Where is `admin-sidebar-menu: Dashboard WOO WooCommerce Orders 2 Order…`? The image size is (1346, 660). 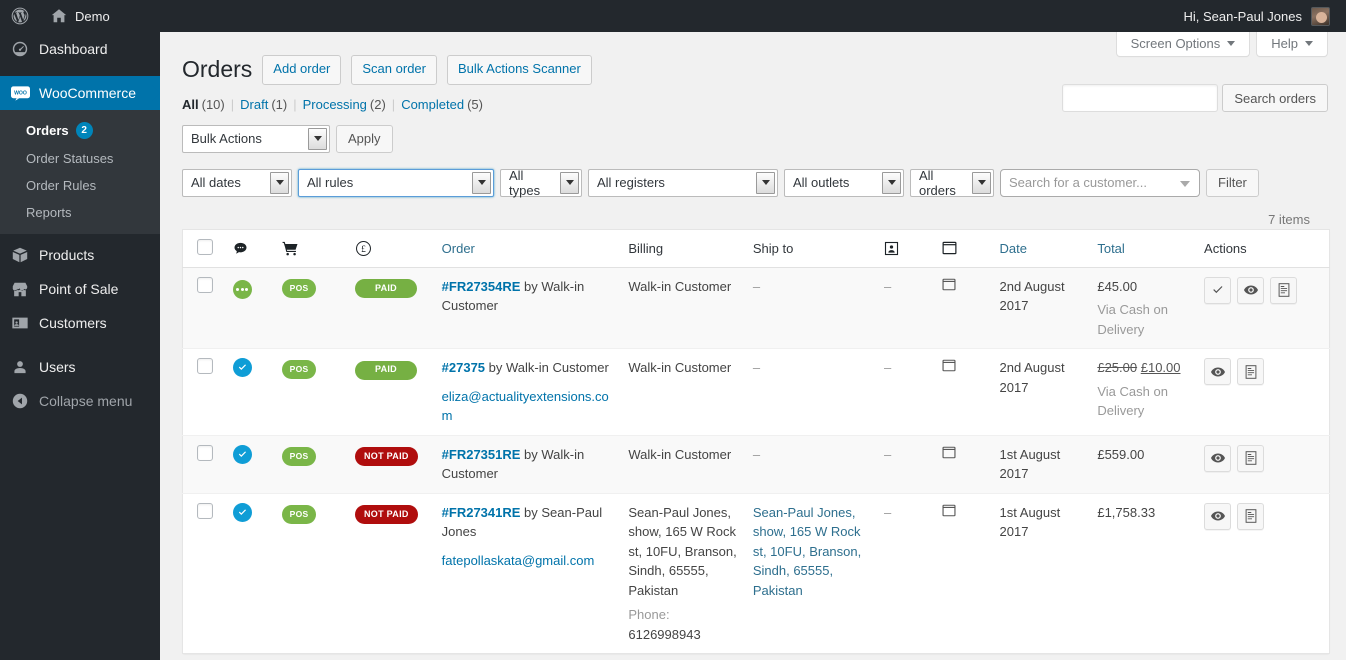
admin-sidebar-menu: Dashboard WOO WooCommerce Orders 2 Order… is located at coordinates (80, 346).